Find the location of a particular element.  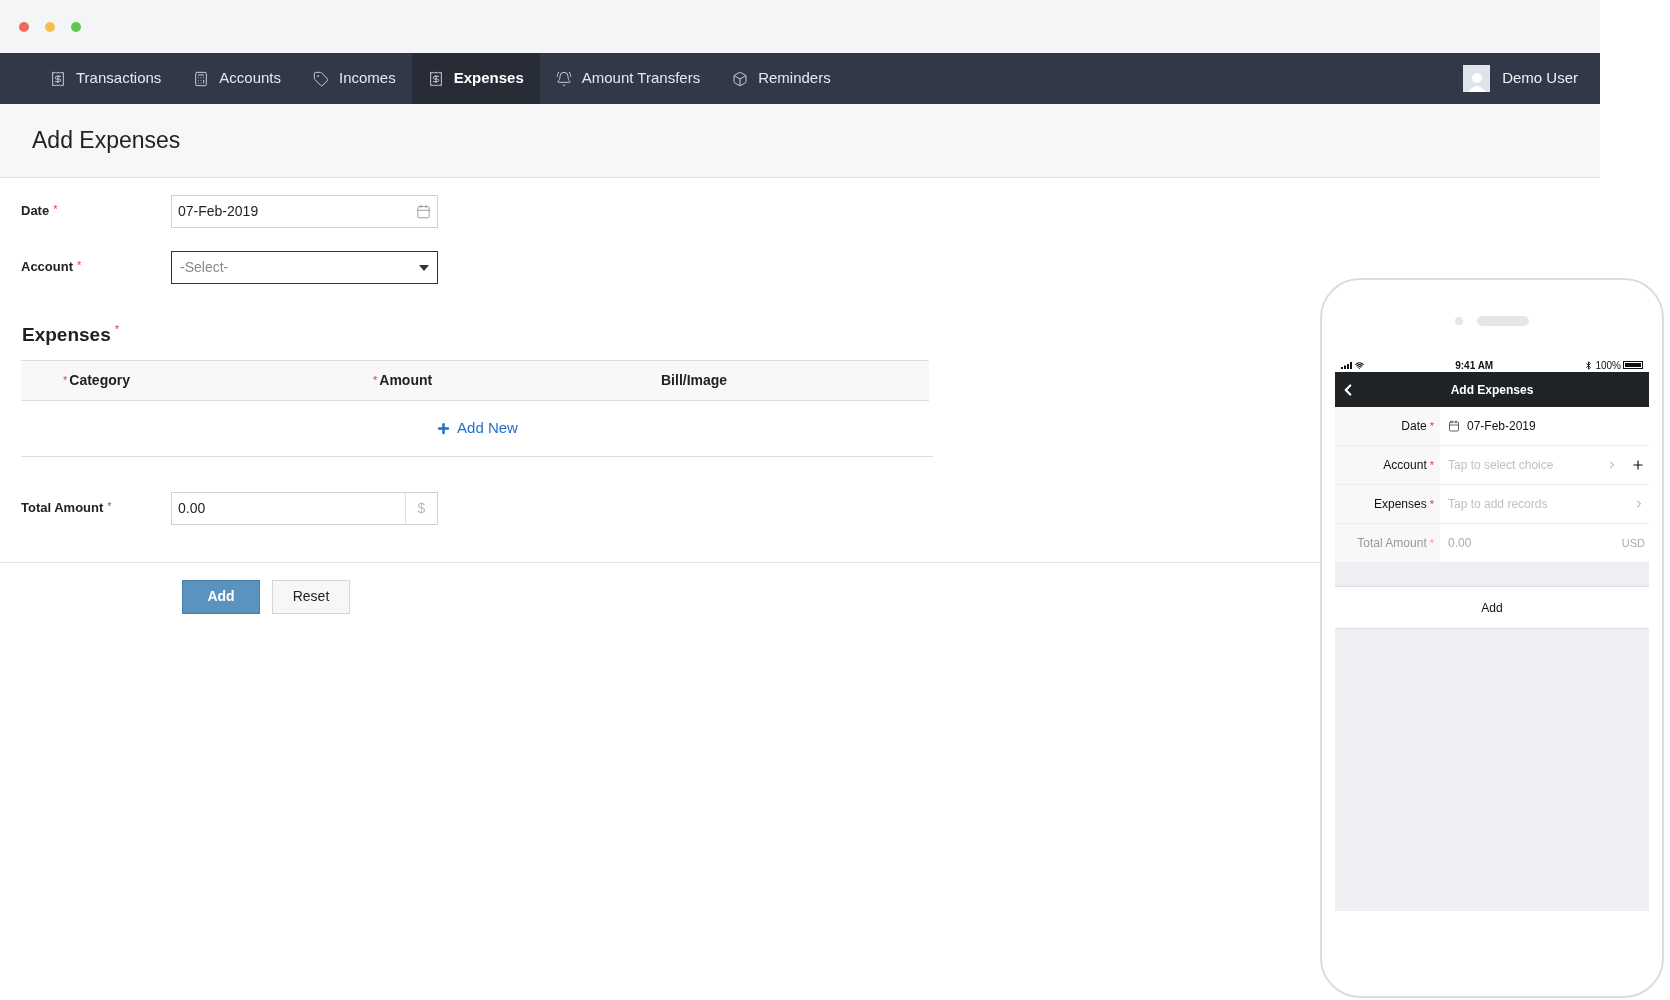

phone-camera is located at coordinates (1459, 321).